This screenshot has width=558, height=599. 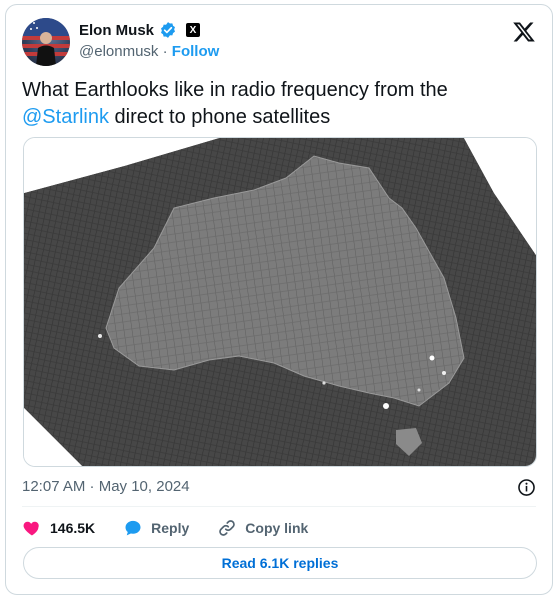 What do you see at coordinates (133, 528) in the screenshot?
I see `speech-bubble-icon` at bounding box center [133, 528].